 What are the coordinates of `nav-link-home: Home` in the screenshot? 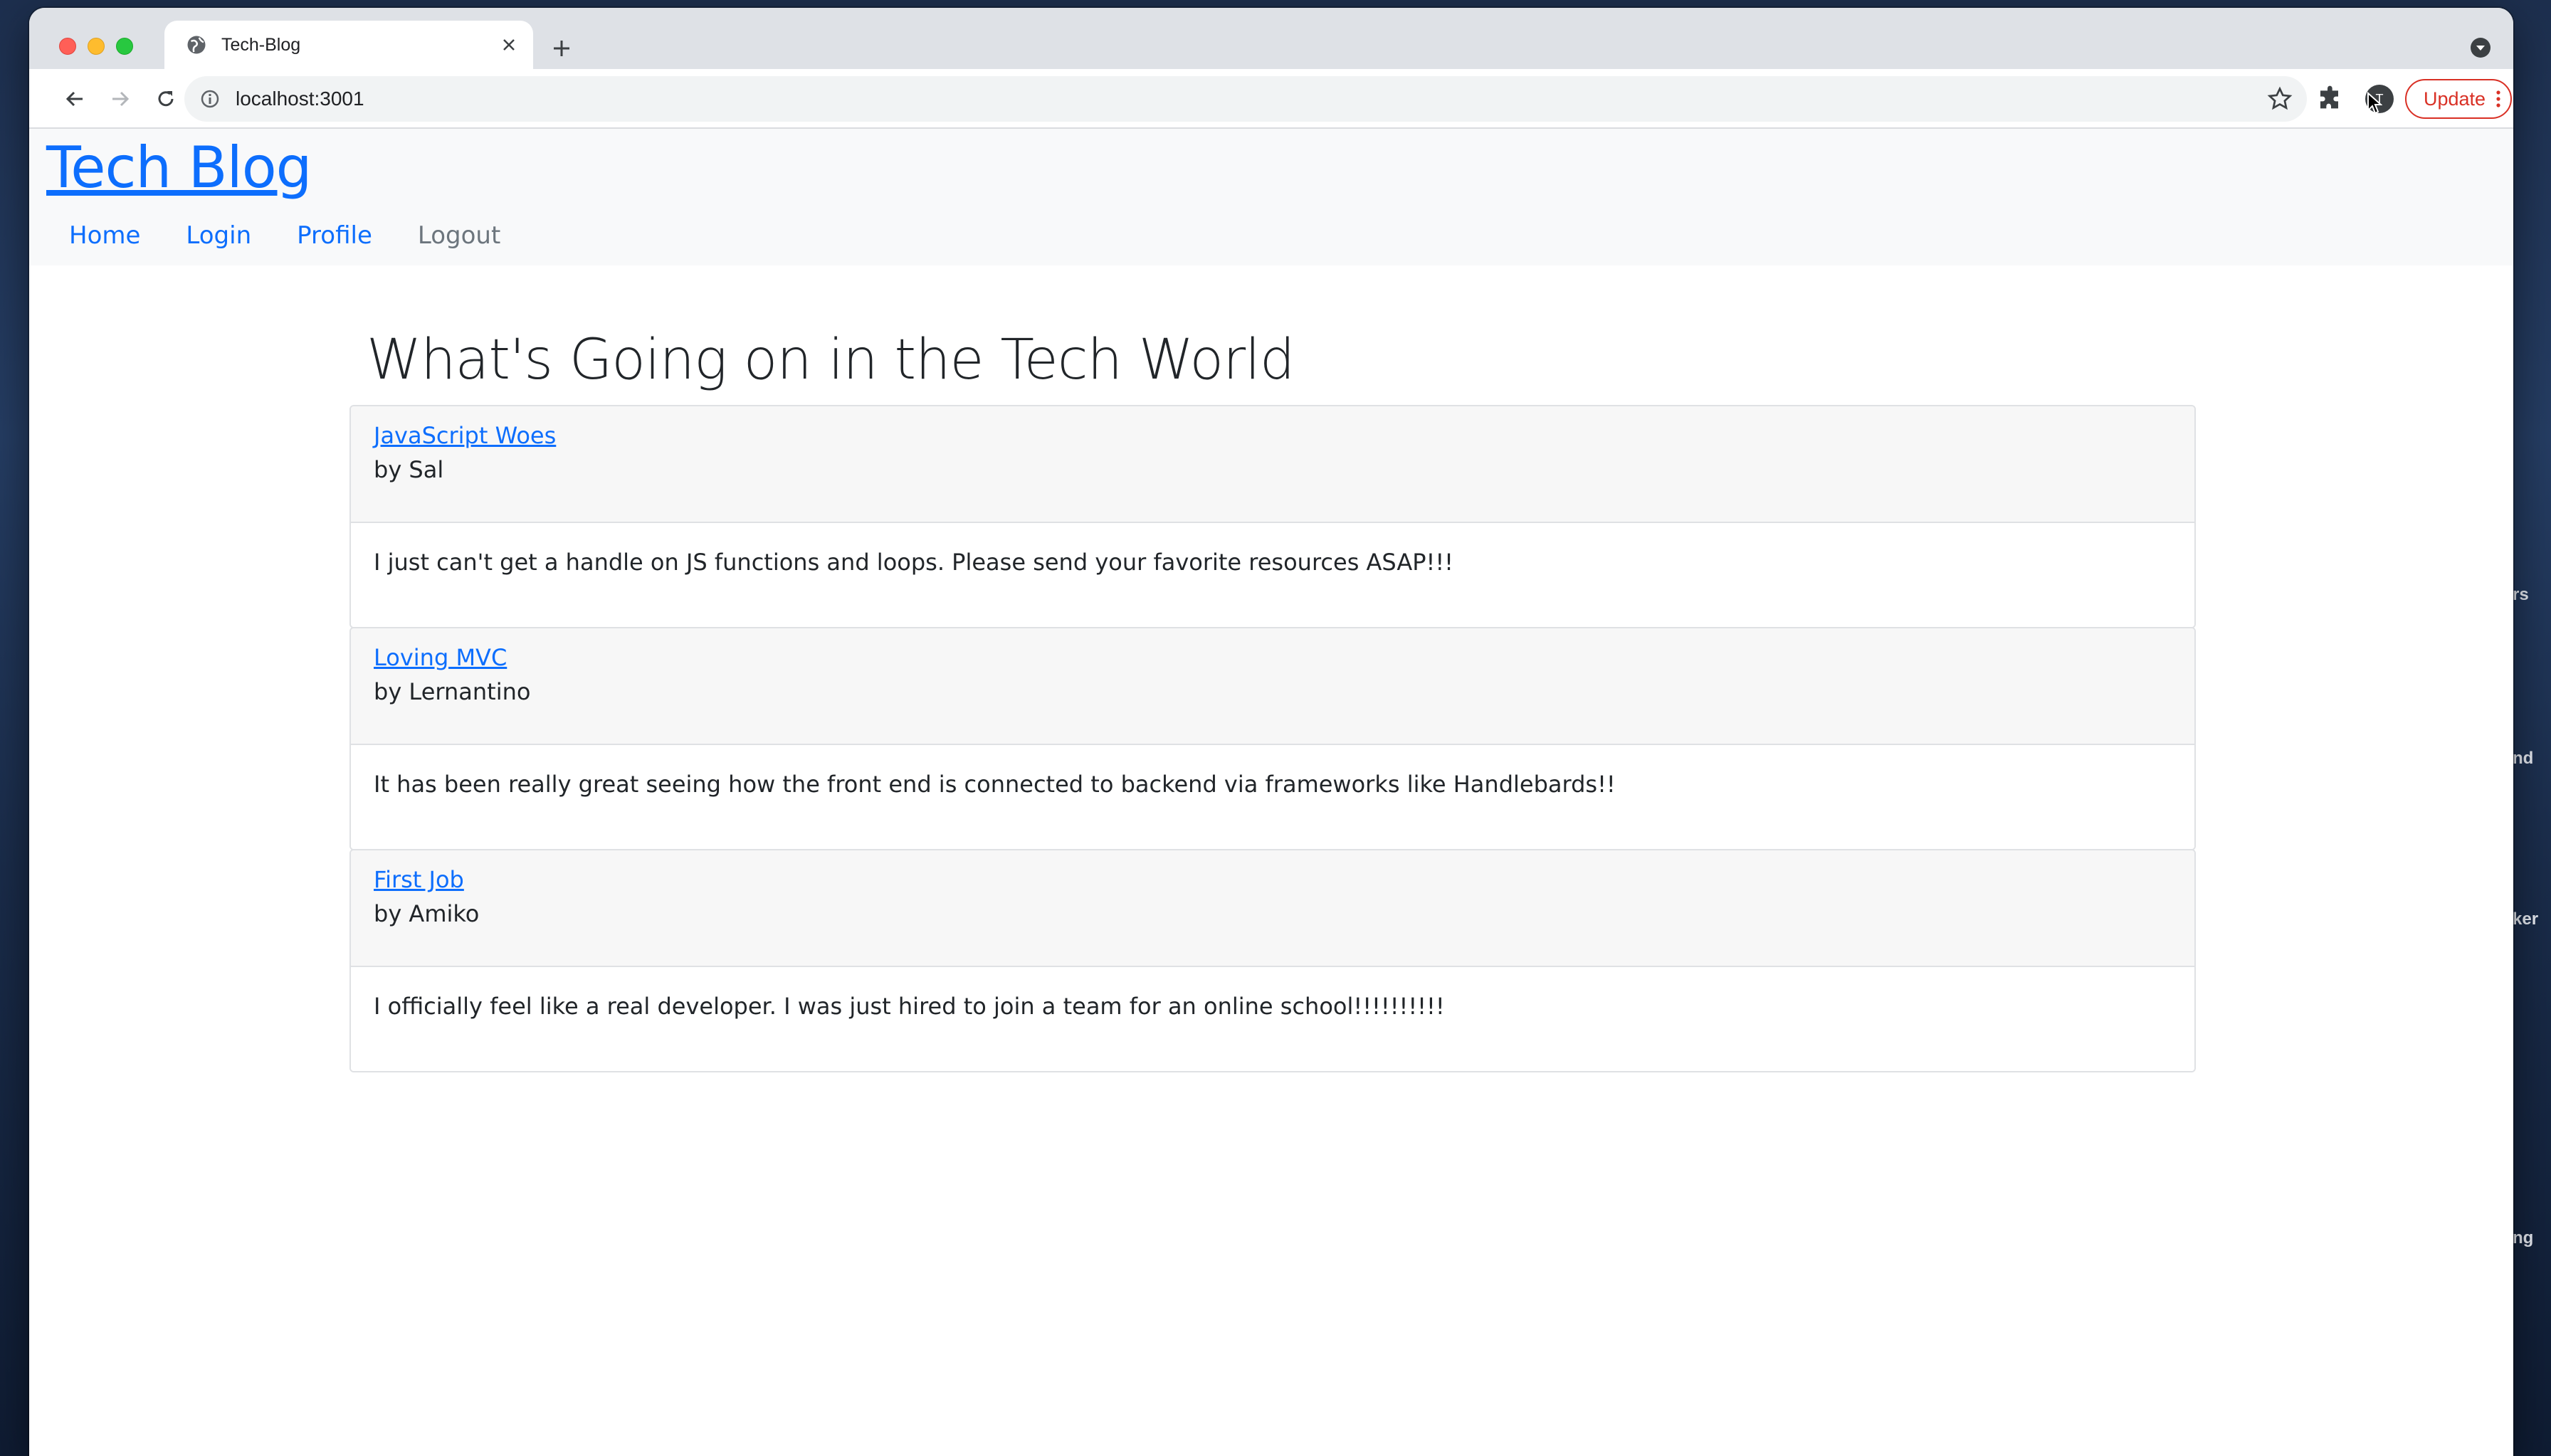 It's located at (104, 235).